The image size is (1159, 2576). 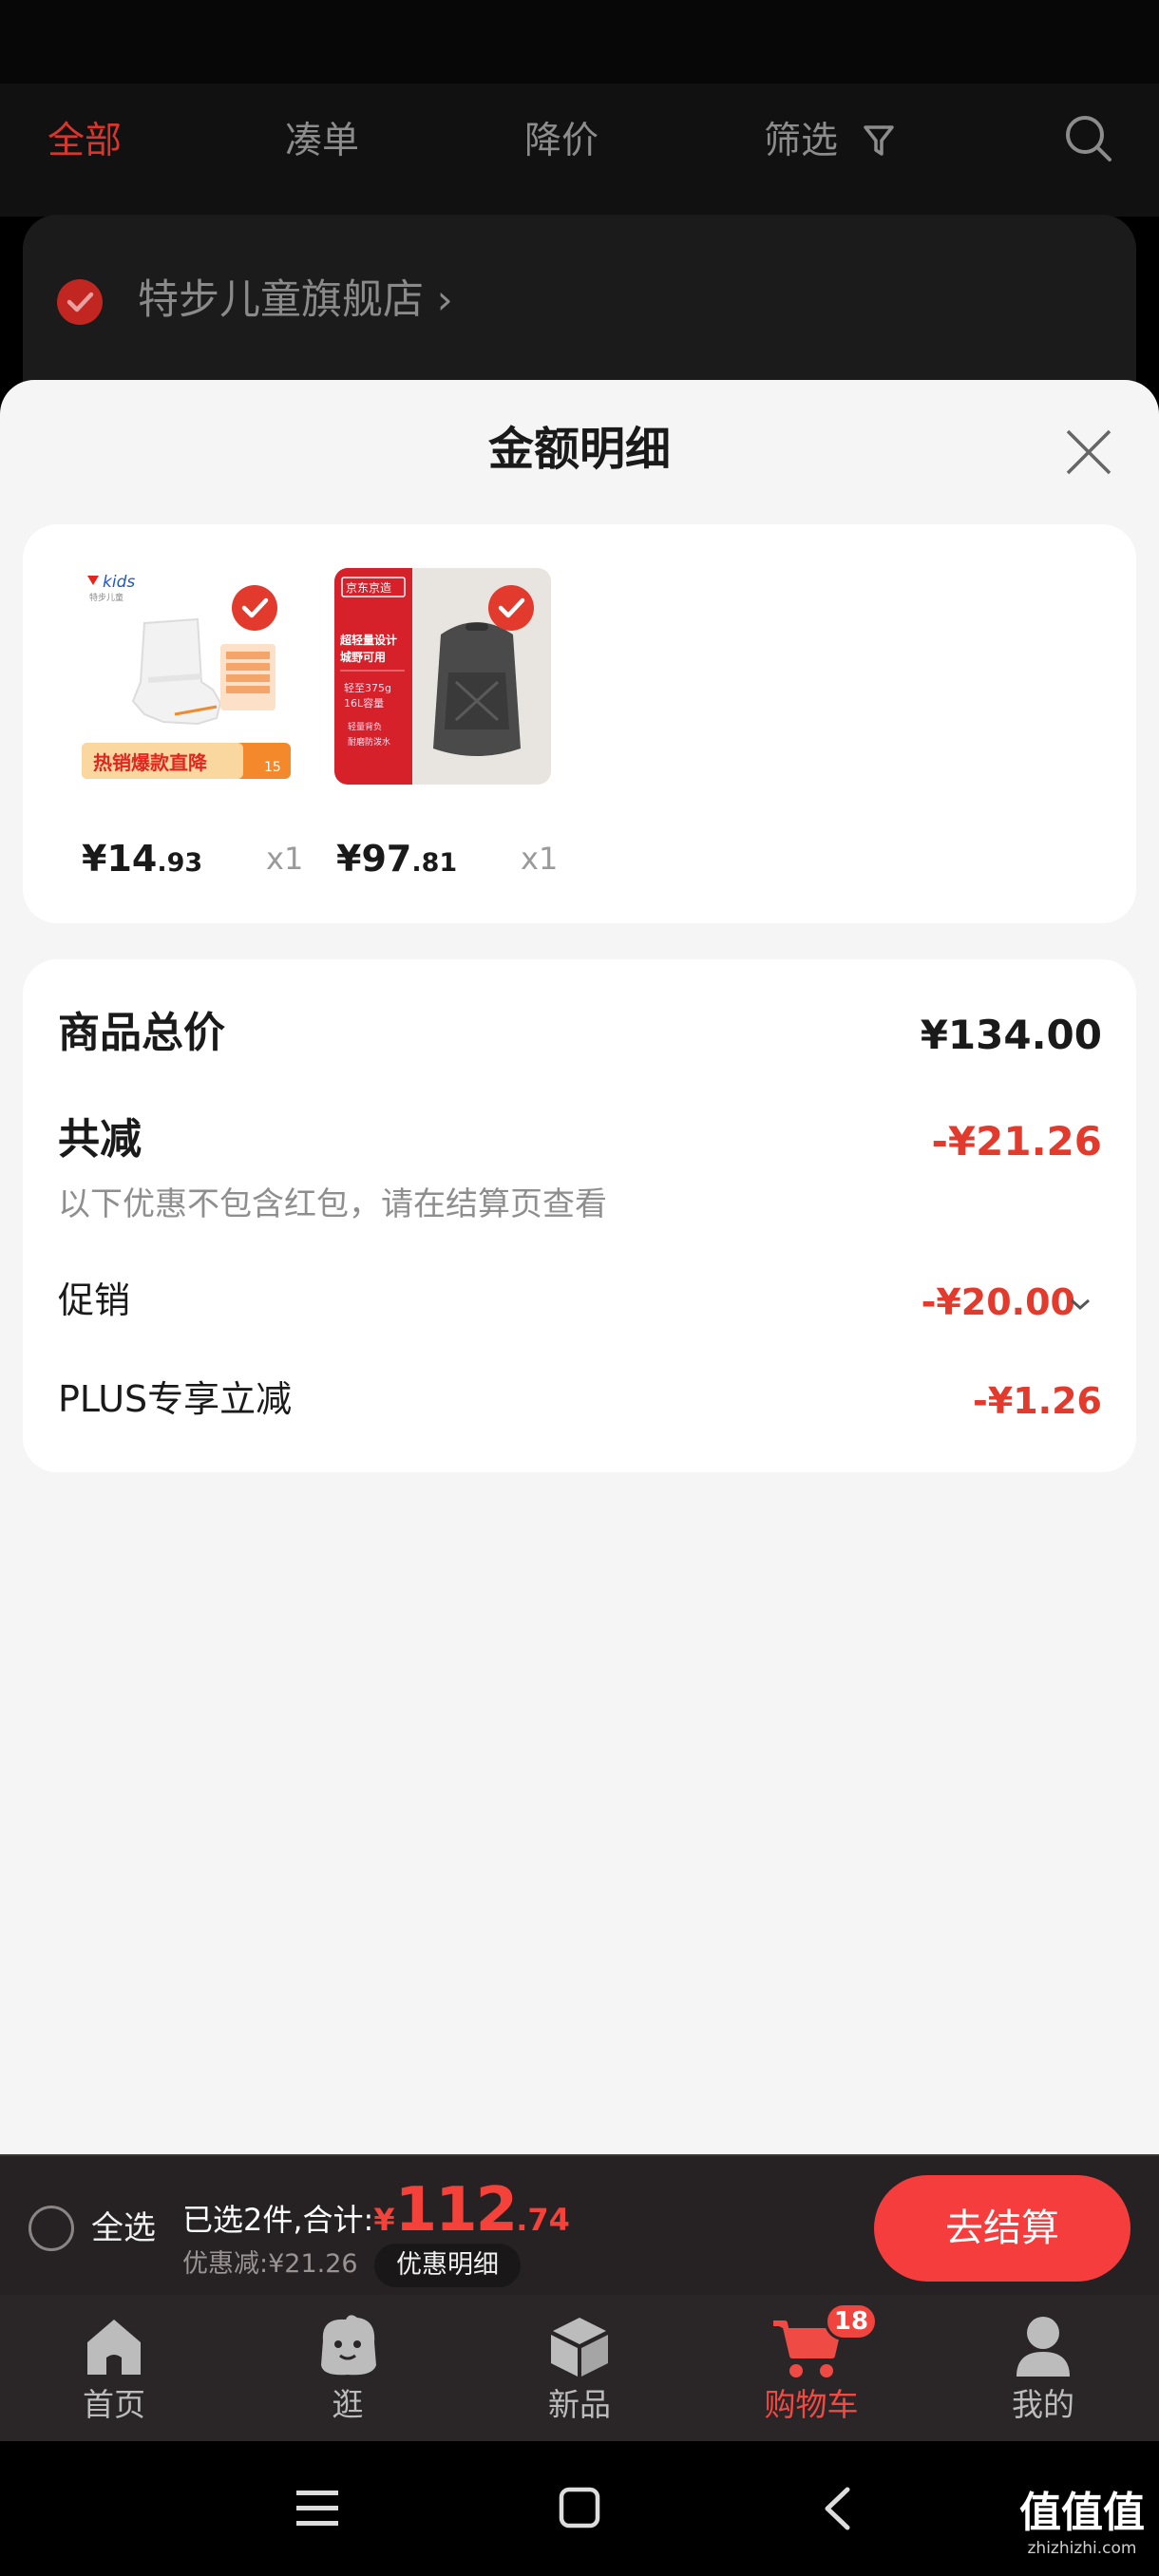 What do you see at coordinates (368, 588) in the screenshot?
I see `svg-text: 京东京造` at bounding box center [368, 588].